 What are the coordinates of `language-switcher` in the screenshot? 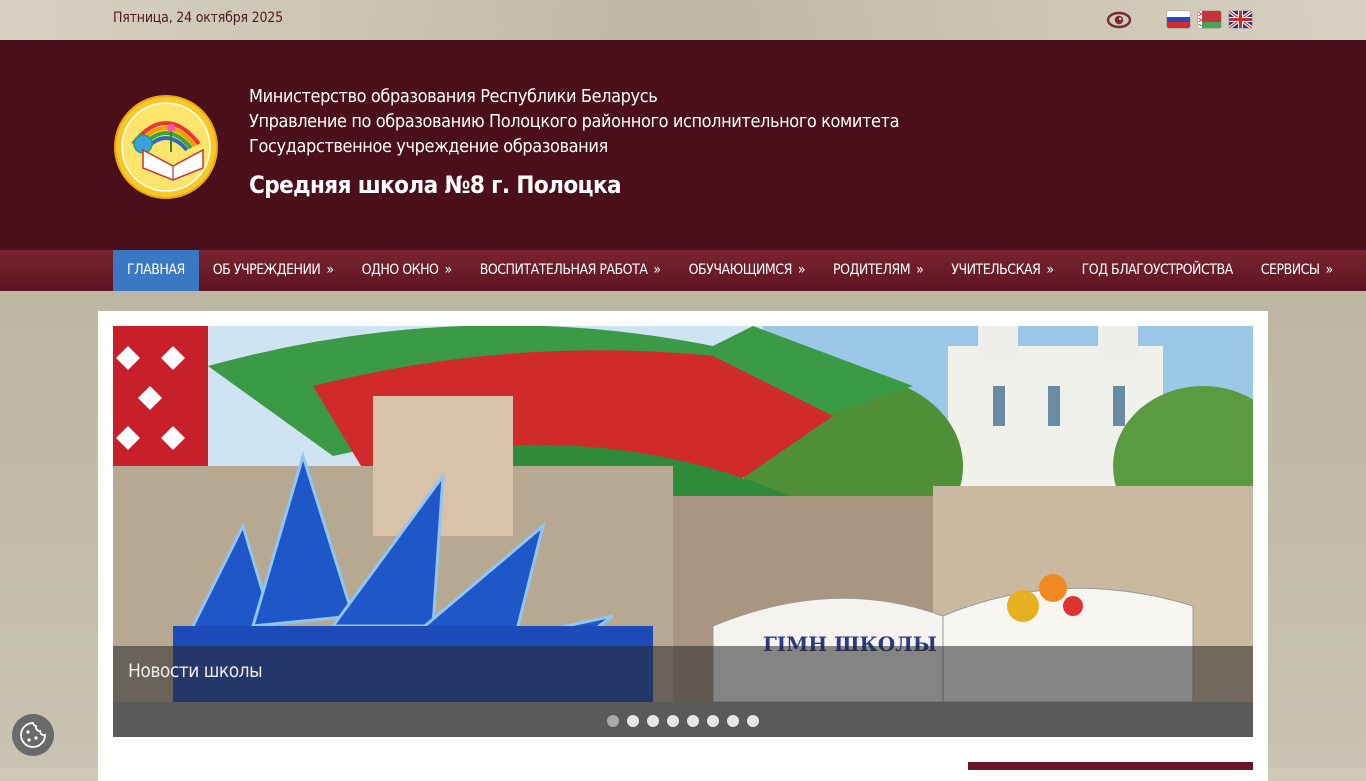 It's located at (1209, 19).